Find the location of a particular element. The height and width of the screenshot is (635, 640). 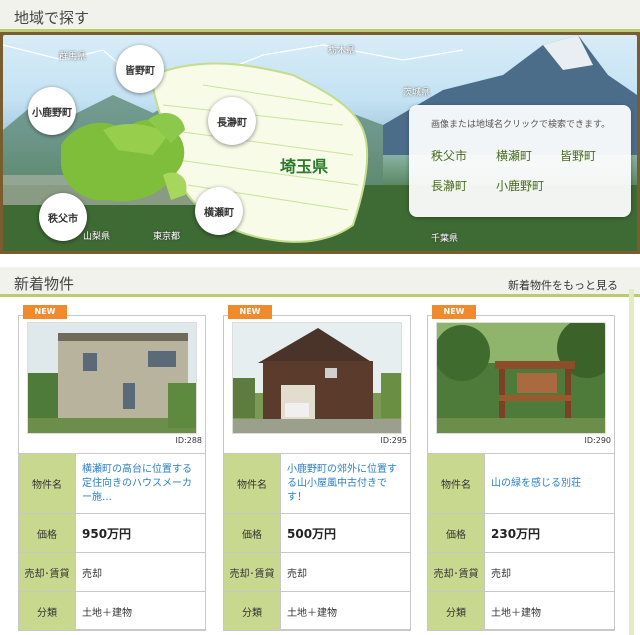

town-link-minano: 皆野町 is located at coordinates (578, 155).